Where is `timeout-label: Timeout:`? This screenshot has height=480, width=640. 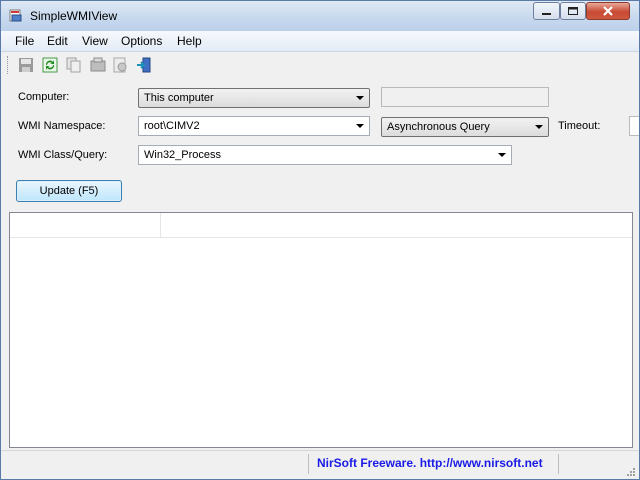
timeout-label: Timeout: is located at coordinates (579, 126).